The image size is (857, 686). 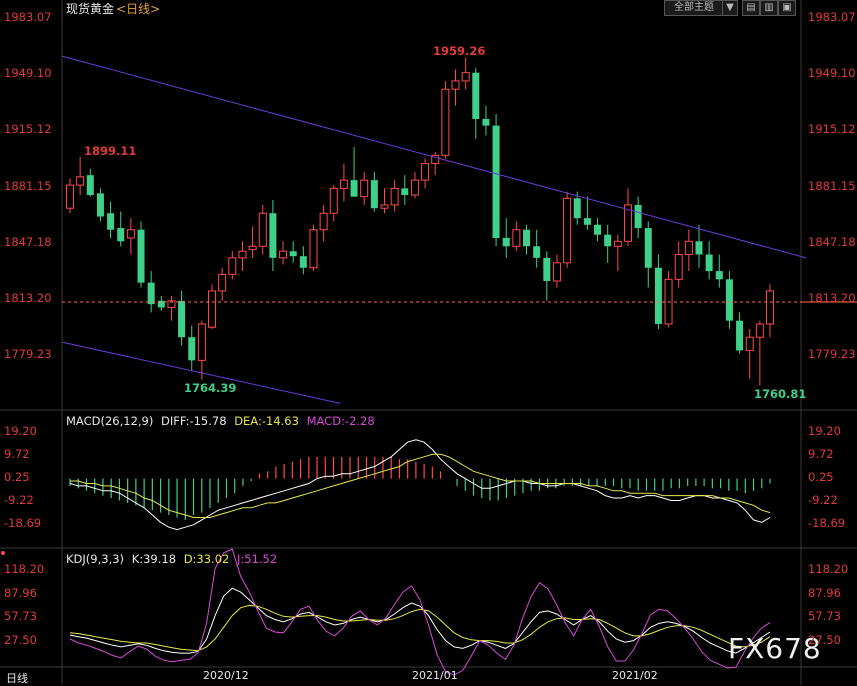 I want to click on macd-axis-label-left: 0.25, so click(x=17, y=477).